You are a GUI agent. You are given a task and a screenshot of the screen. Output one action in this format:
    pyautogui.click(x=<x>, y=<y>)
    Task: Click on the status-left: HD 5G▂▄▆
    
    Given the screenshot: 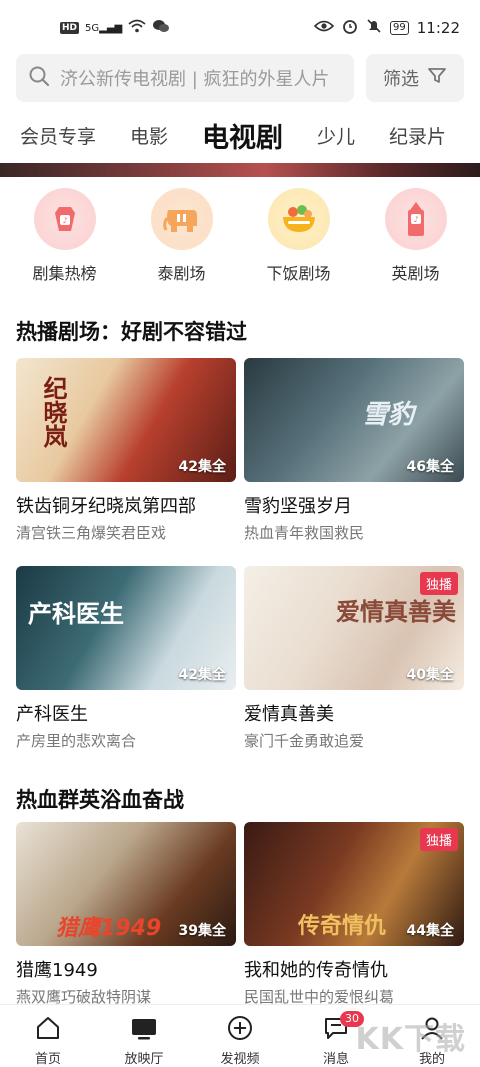 What is the action you would take?
    pyautogui.click(x=115, y=28)
    